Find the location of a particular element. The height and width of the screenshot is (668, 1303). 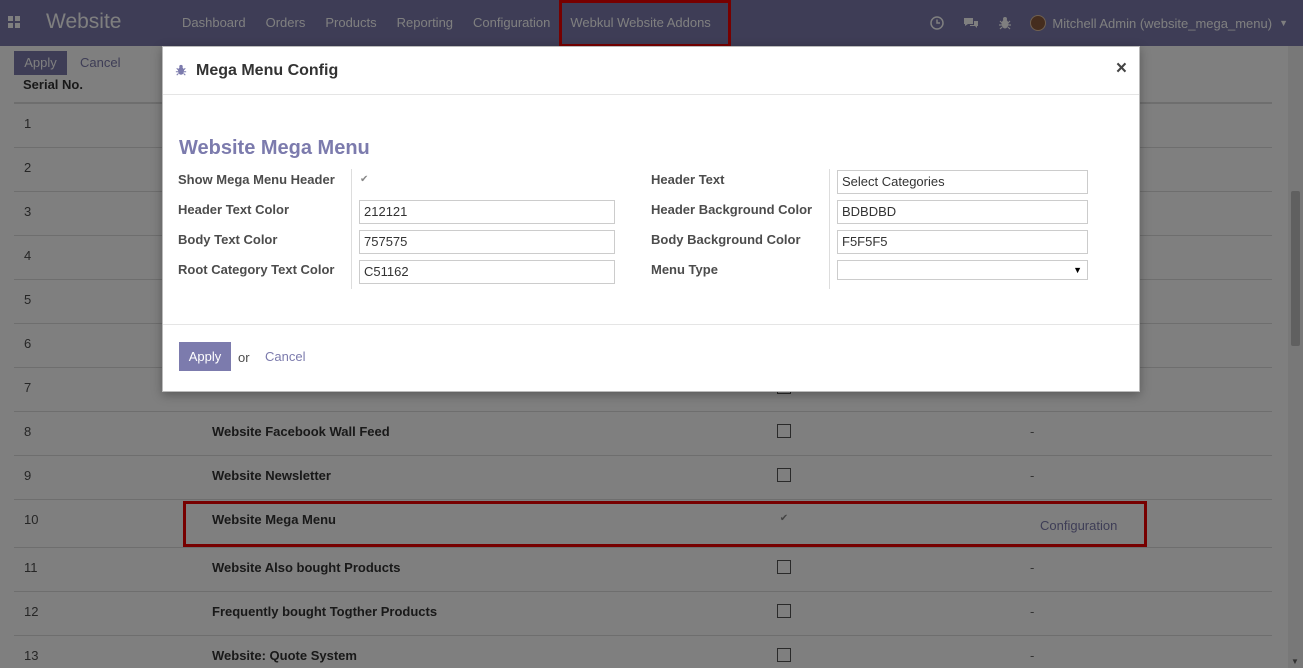

label-body-bg-color: Body Background Color is located at coordinates (726, 239).